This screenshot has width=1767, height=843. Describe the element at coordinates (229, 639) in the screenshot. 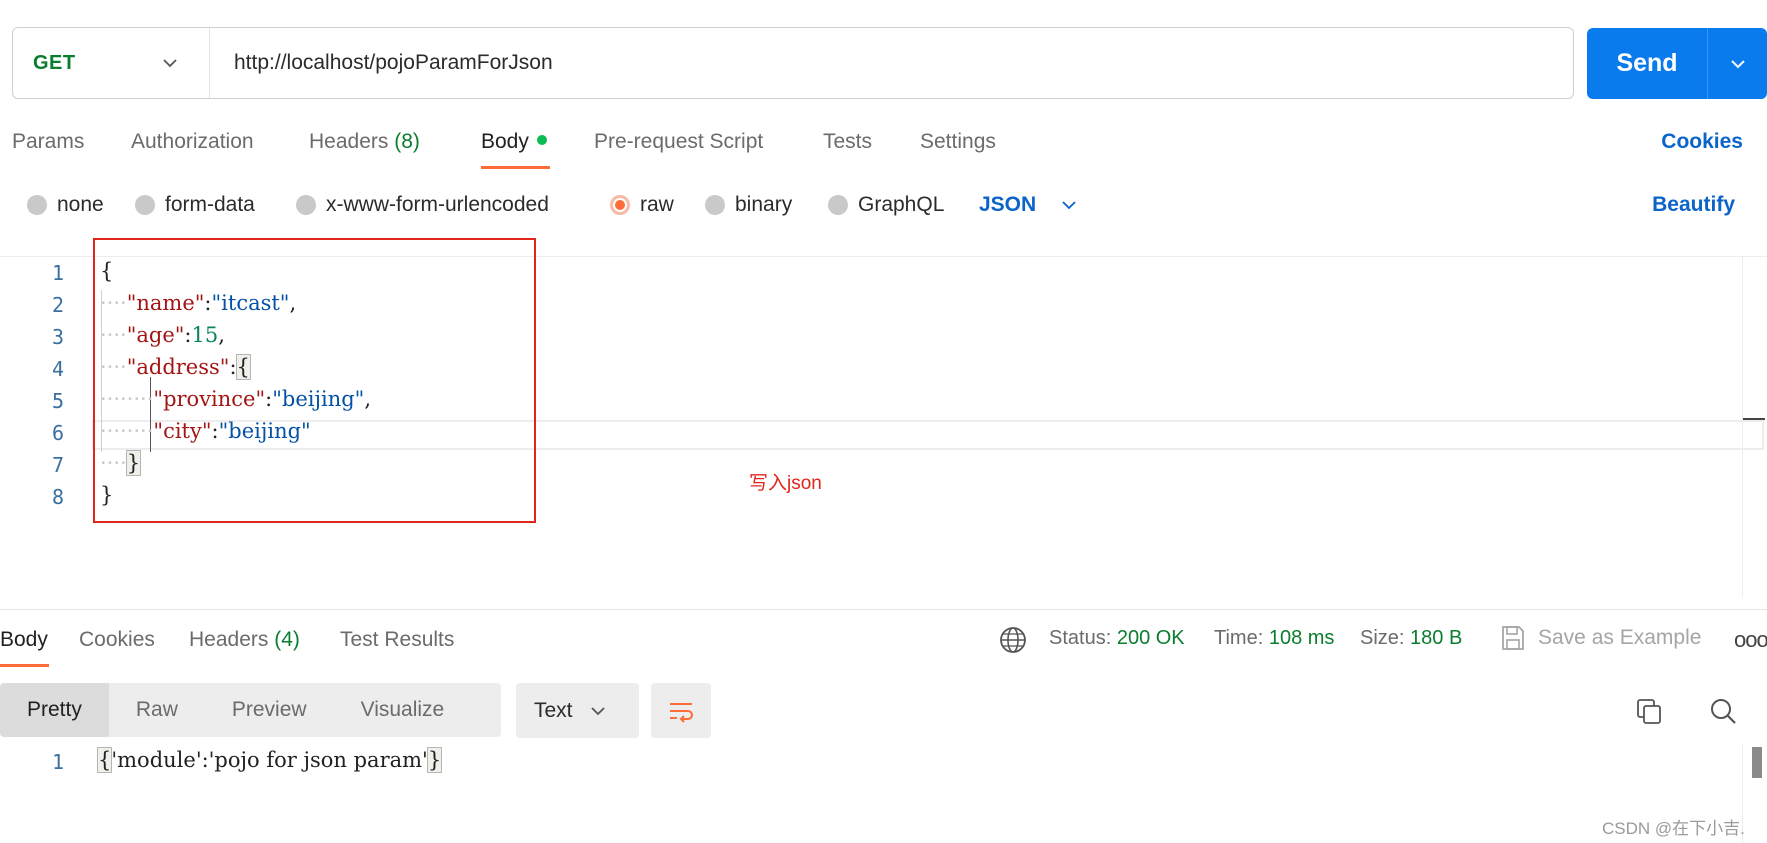

I see `response-tab-headers-label: Headers` at that location.